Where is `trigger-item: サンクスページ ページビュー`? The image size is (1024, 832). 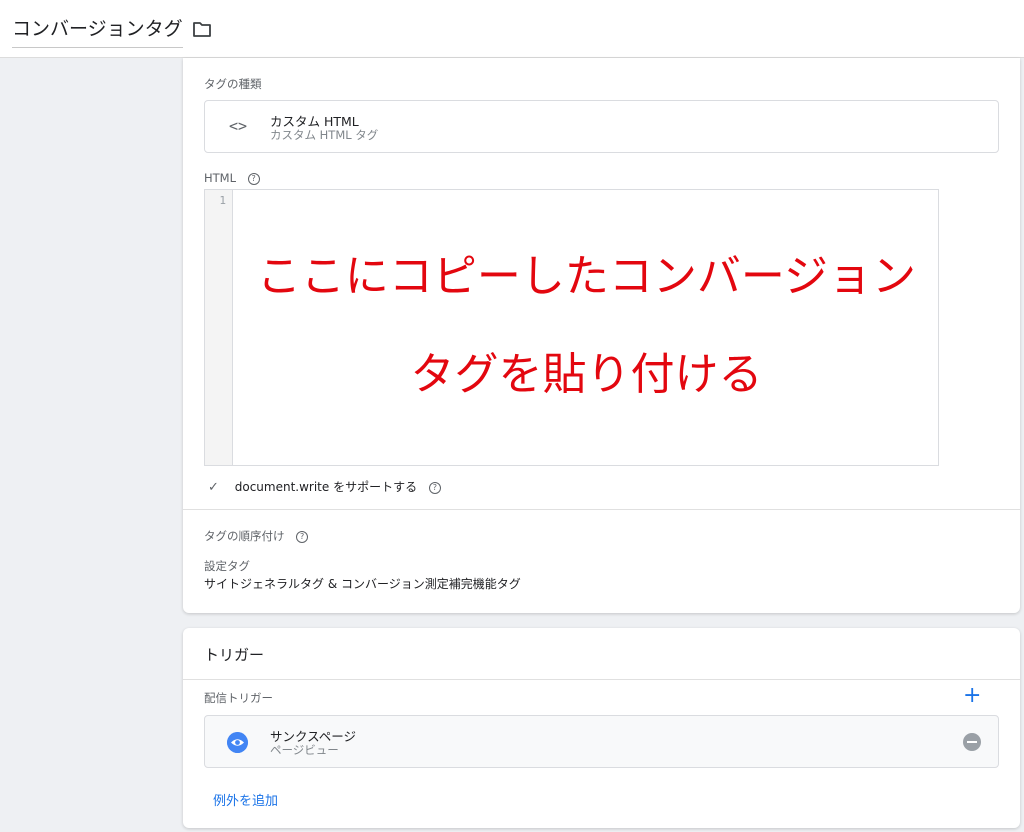
trigger-item: サンクスページ ページビュー is located at coordinates (601, 741).